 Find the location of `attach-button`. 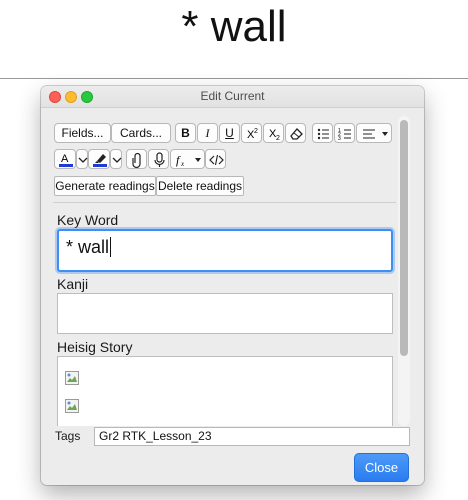

attach-button is located at coordinates (136, 159).